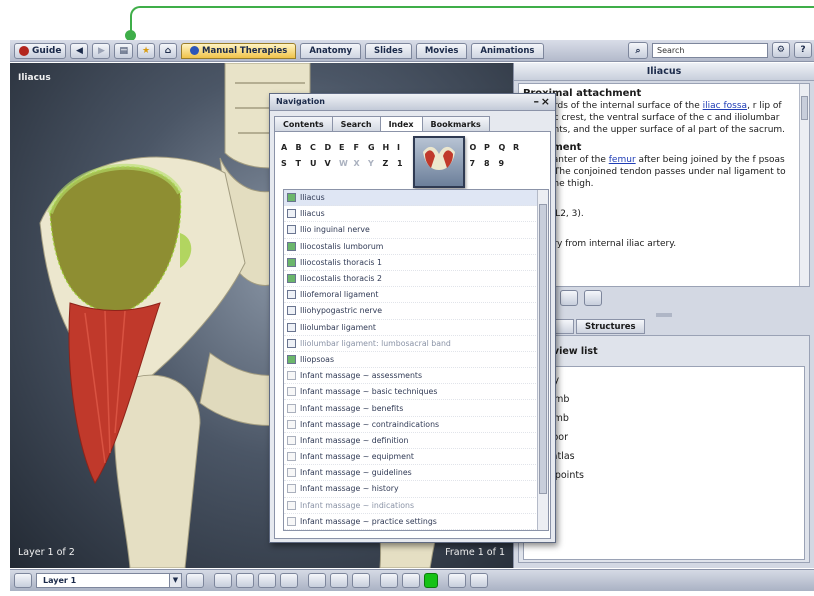  Describe the element at coordinates (416, 230) in the screenshot. I see `index-item: Ilio inguinal nerve` at that location.